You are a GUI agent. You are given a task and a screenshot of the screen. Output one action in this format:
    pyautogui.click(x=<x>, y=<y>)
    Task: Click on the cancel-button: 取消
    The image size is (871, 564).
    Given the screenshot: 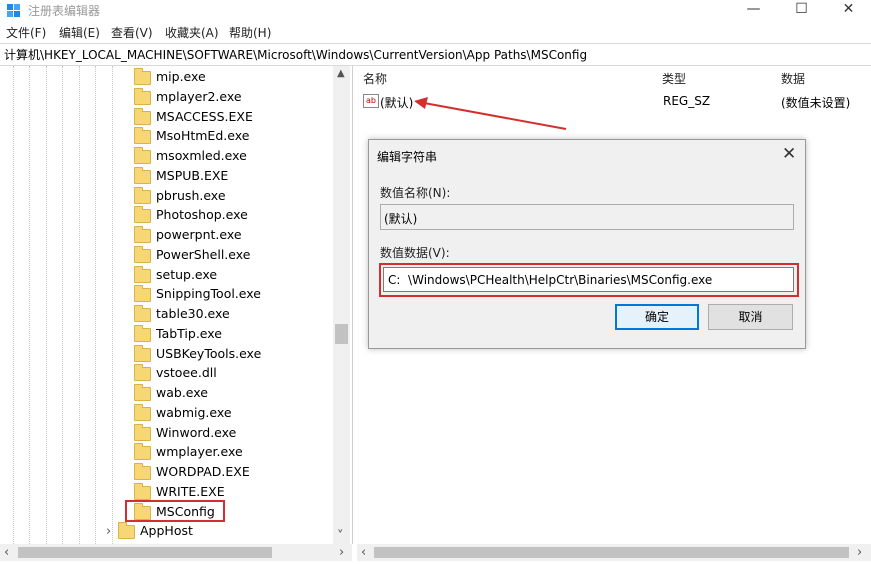 What is the action you would take?
    pyautogui.click(x=750, y=317)
    